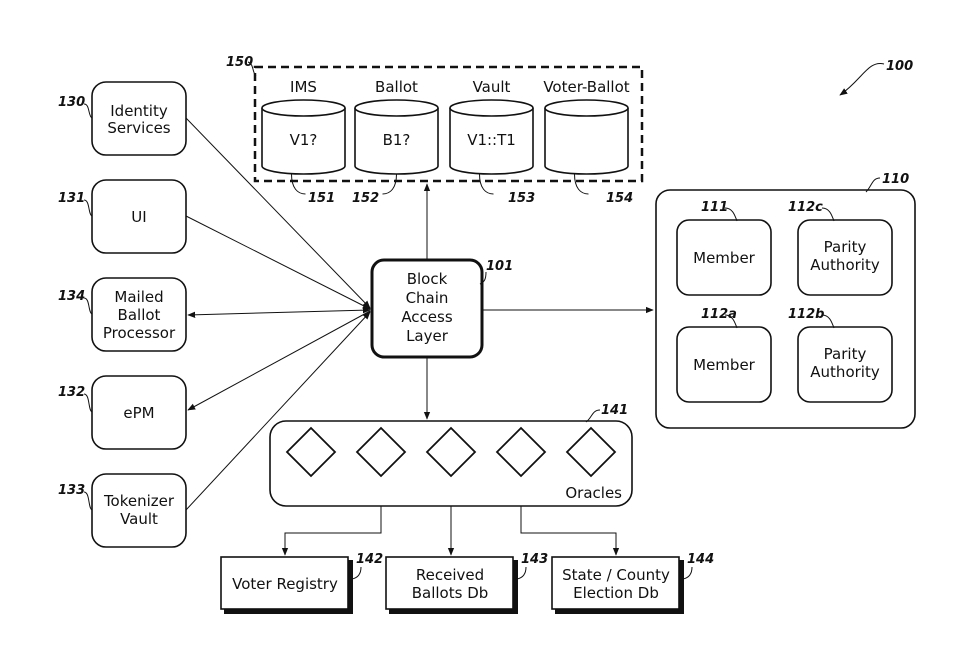 The image size is (980, 666). I want to click on svg-text: Identity, so click(139, 111).